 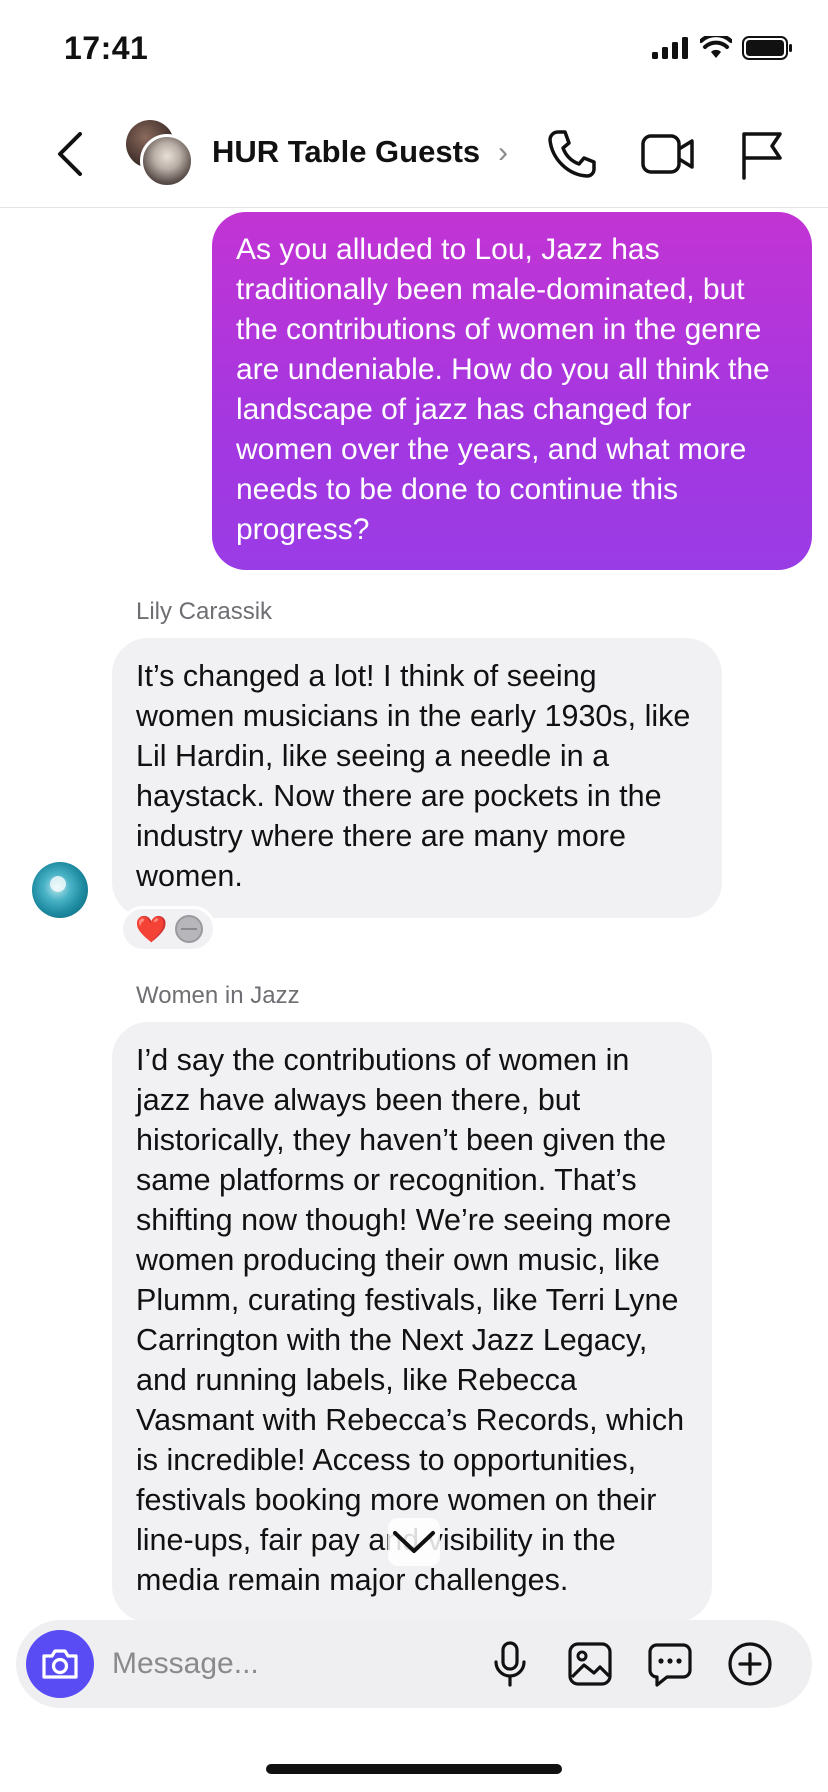 I want to click on report-button, so click(x=761, y=154).